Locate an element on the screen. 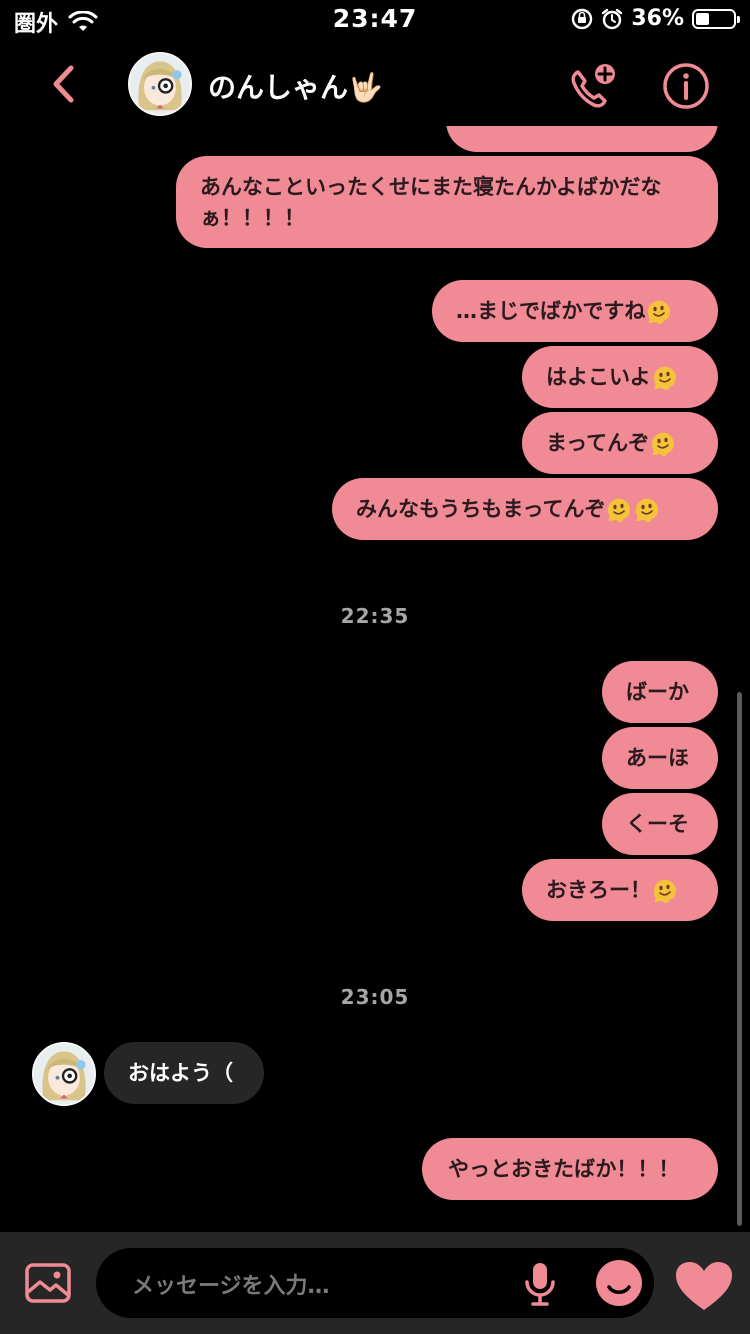  contact-avatar is located at coordinates (160, 84).